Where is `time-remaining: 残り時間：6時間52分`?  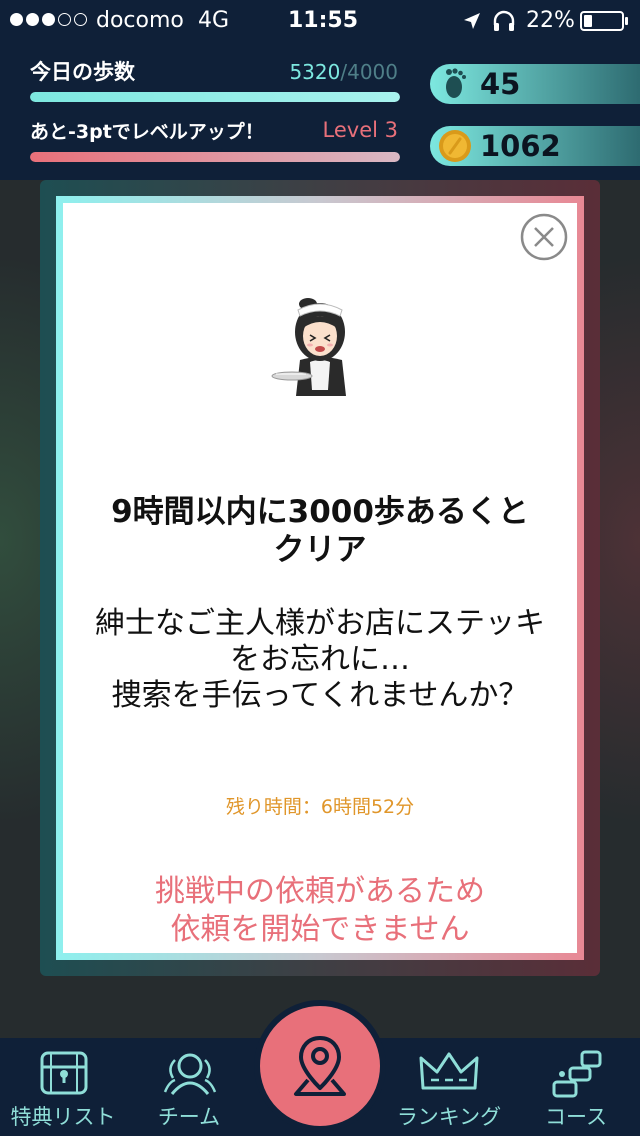 time-remaining: 残り時間：6時間52分 is located at coordinates (320, 807).